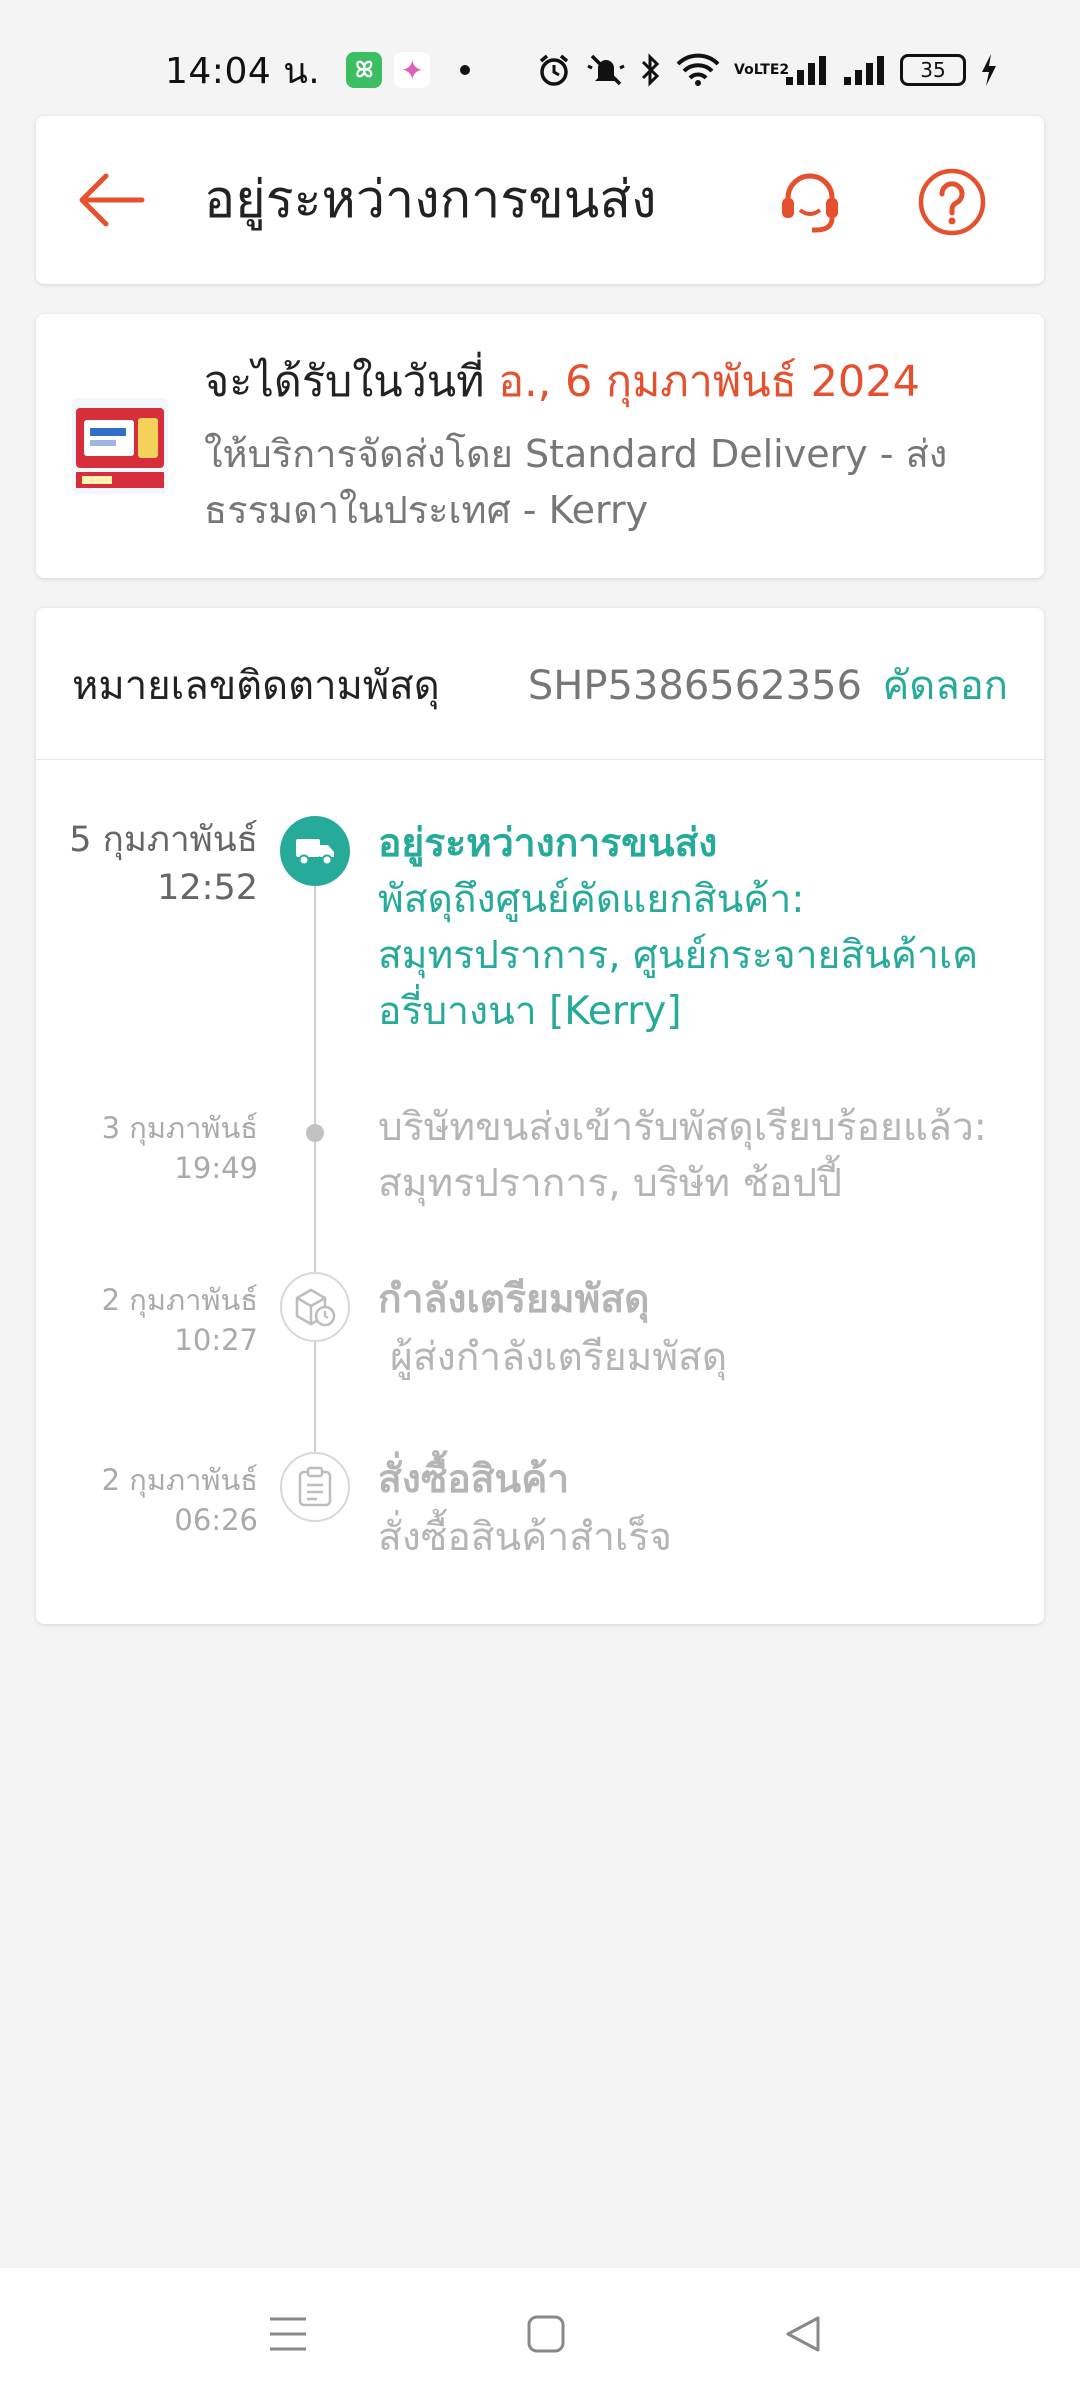 The image size is (1080, 2400). I want to click on event-body: กำลังเตรียมพัสดุ ผู้ส่งกำลังเตรียมพัสดุ, so click(693, 1330).